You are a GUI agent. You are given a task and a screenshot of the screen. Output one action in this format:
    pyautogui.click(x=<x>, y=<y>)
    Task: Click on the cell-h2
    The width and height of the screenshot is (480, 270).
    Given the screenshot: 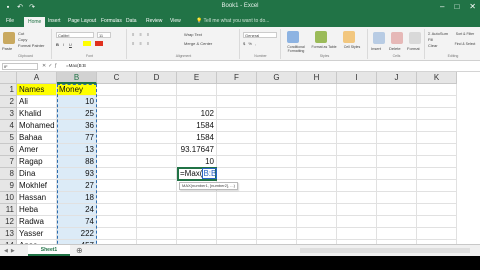 What is the action you would take?
    pyautogui.click(x=317, y=102)
    